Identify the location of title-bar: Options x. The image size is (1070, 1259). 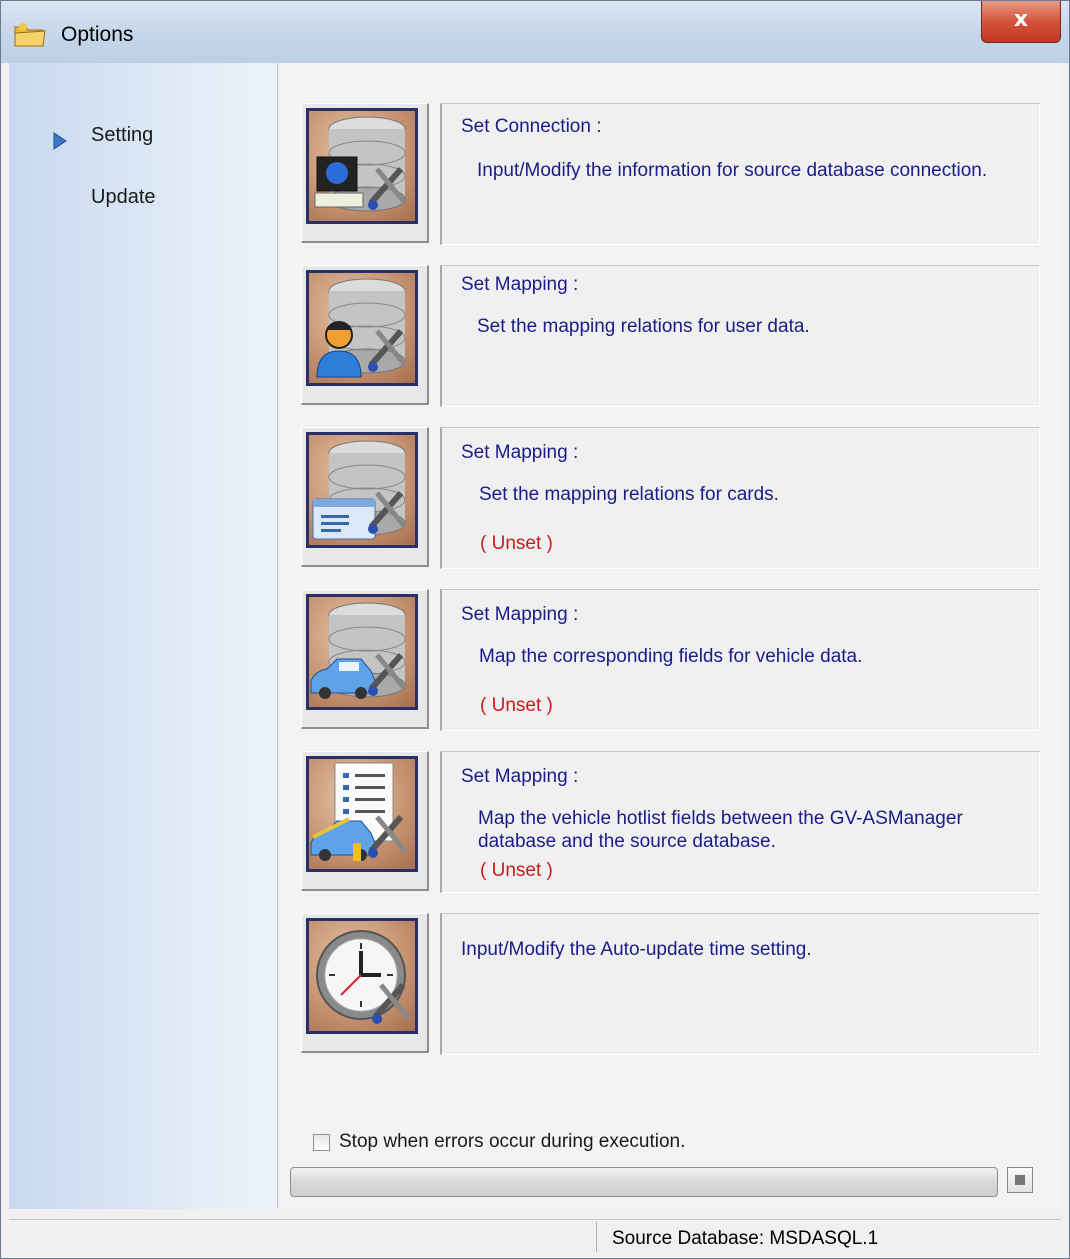
(535, 32).